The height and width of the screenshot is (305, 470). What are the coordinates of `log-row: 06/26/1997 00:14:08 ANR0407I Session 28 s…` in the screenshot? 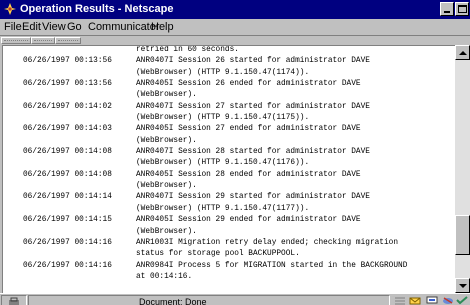 It's located at (229, 152).